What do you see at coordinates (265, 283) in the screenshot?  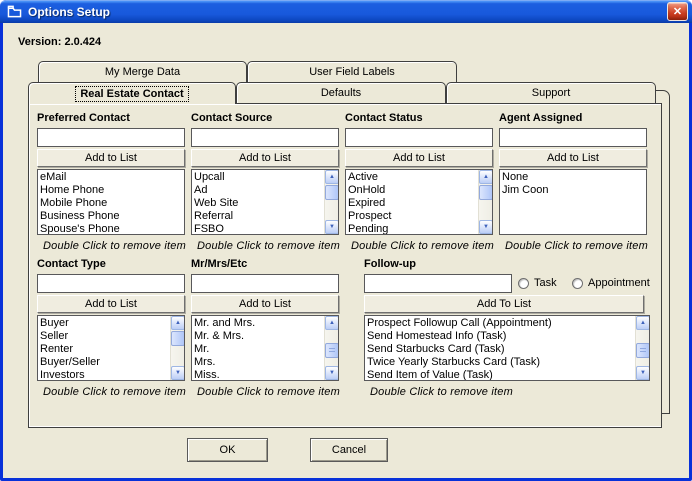 I see `mr-mrs-etc-input` at bounding box center [265, 283].